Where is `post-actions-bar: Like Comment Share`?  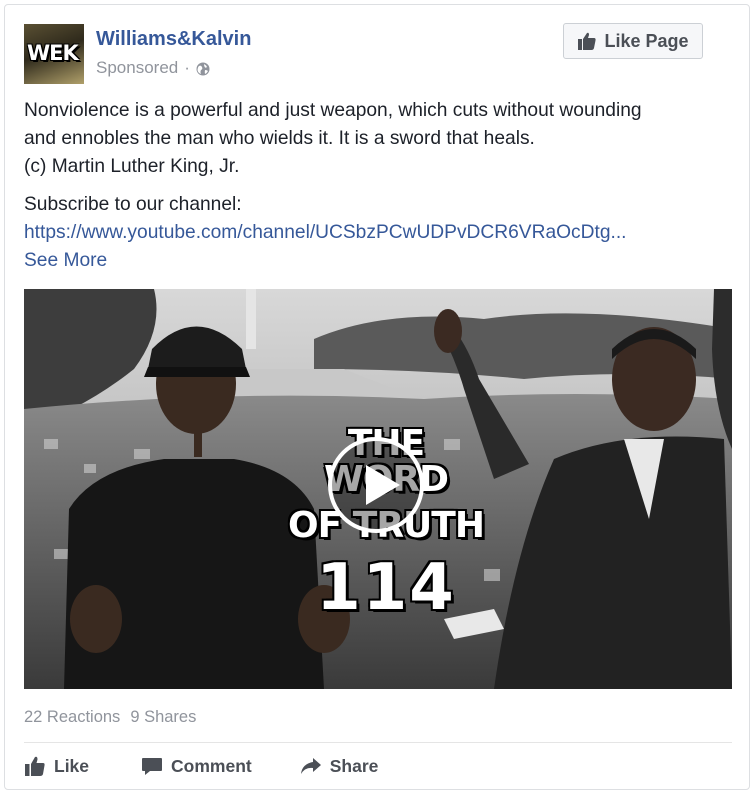 post-actions-bar: Like Comment Share is located at coordinates (201, 766).